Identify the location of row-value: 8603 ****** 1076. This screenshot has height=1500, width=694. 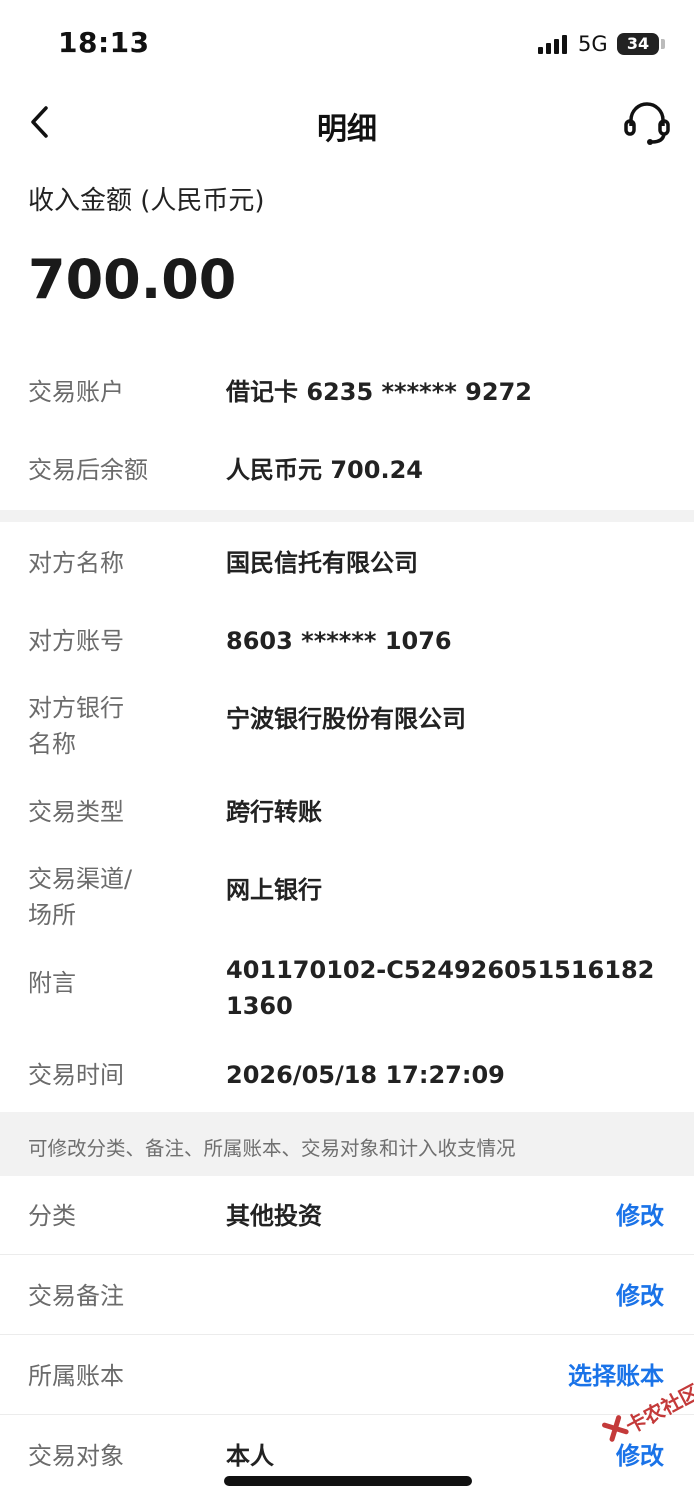
(339, 641).